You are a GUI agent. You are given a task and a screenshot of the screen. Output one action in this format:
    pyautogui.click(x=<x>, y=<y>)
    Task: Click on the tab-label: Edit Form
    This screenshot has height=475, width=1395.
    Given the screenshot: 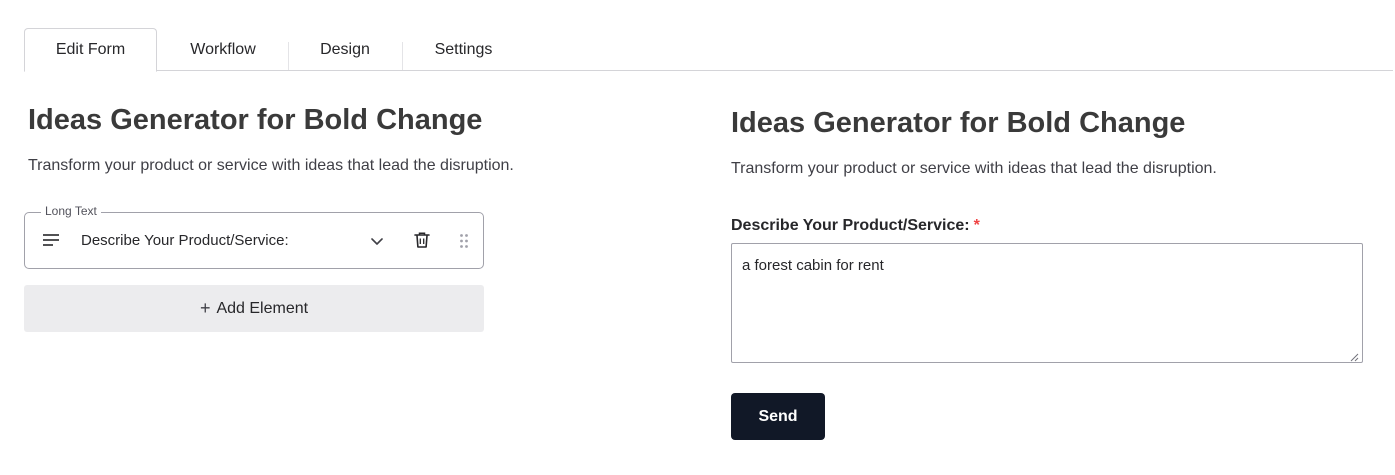 What is the action you would take?
    pyautogui.click(x=90, y=49)
    